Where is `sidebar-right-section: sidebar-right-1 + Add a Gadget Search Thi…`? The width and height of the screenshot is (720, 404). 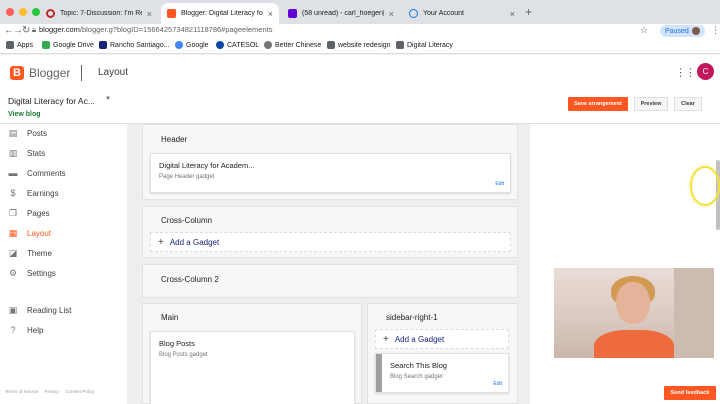 sidebar-right-section: sidebar-right-1 + Add a Gadget Search Thi… is located at coordinates (442, 353).